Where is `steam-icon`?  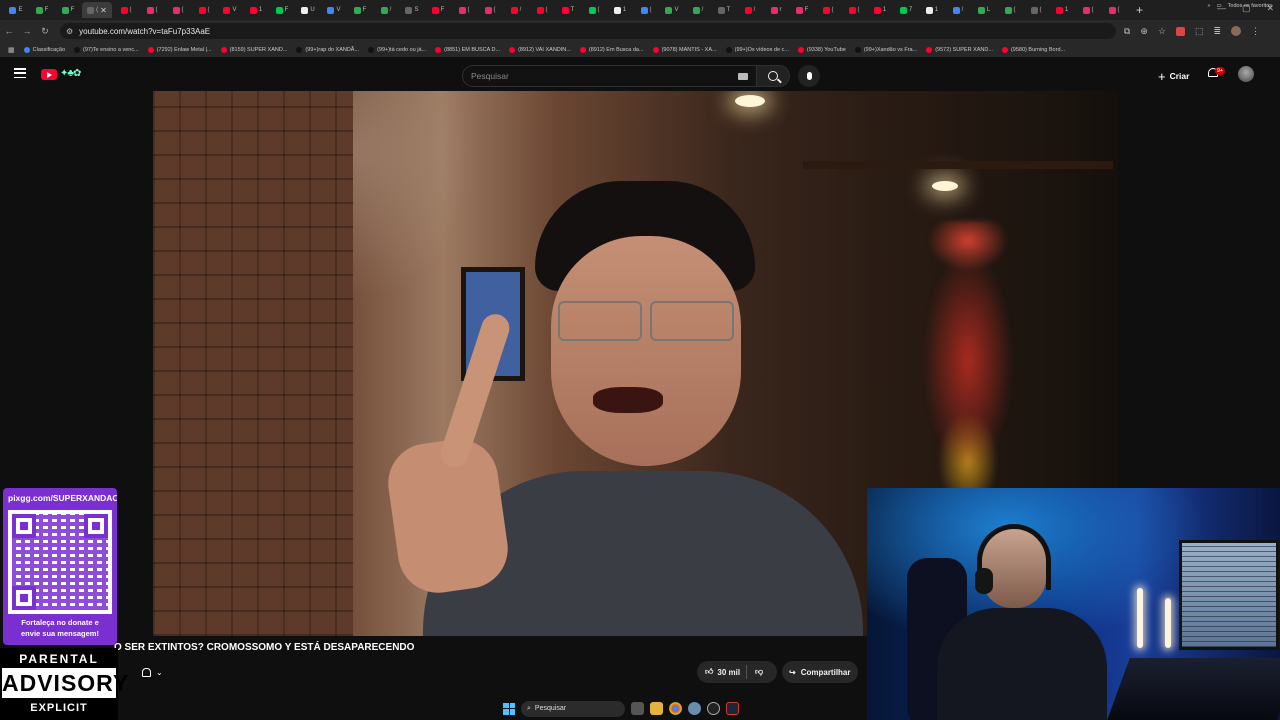 steam-icon is located at coordinates (732, 708).